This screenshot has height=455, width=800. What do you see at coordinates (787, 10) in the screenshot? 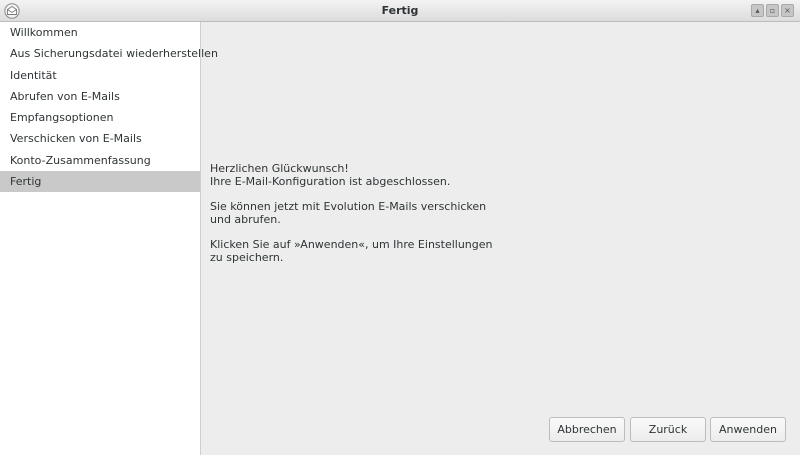
I see `close-icon: ×` at bounding box center [787, 10].